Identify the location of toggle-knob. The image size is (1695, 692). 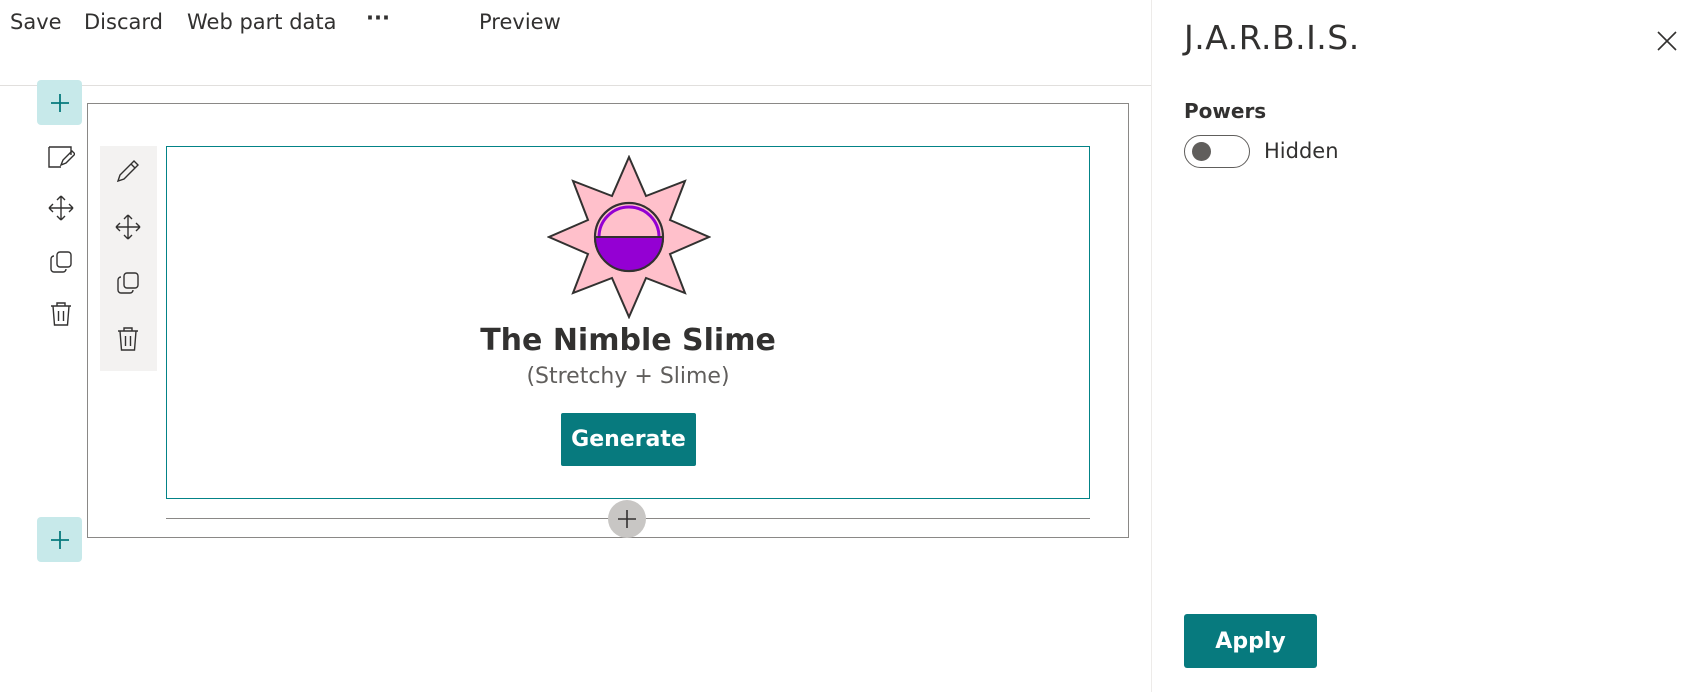
(1201, 151).